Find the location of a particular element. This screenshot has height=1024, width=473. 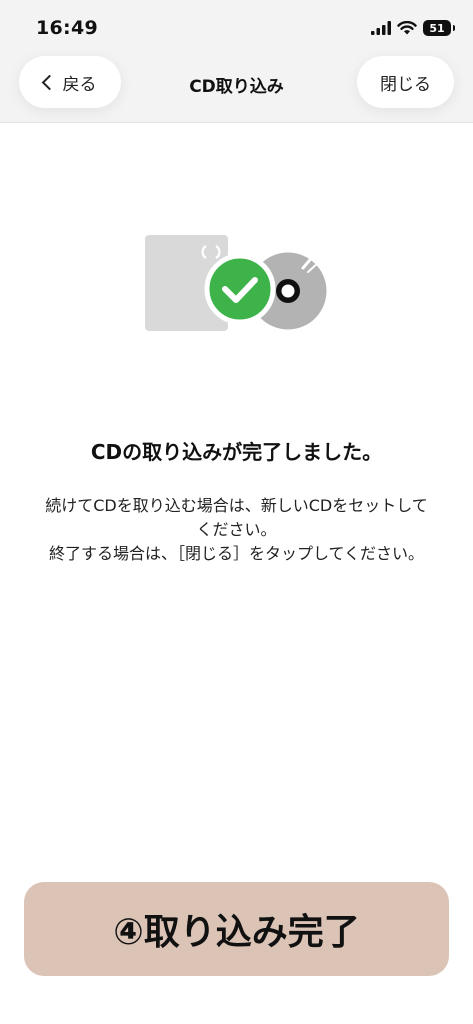

status-indicators: 51 is located at coordinates (413, 28).